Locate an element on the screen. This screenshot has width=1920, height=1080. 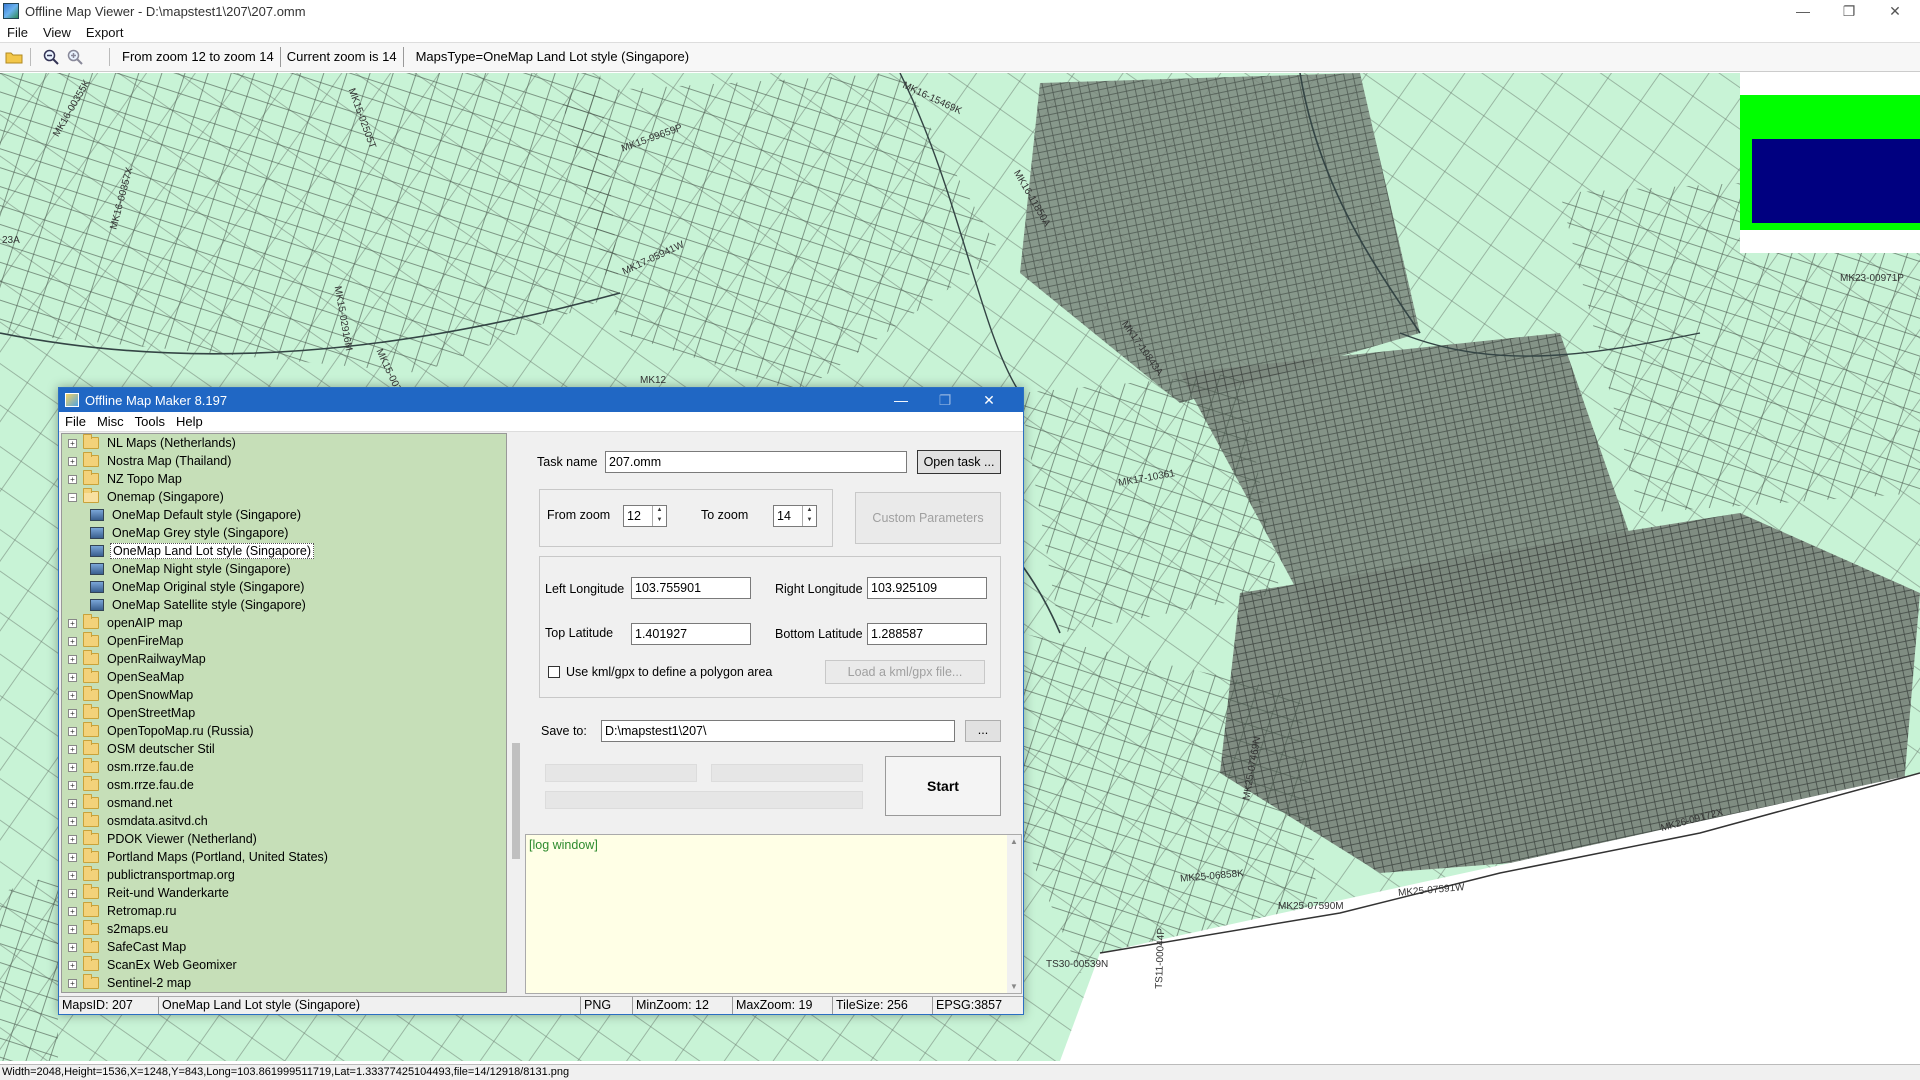
tree-item: + osmdata.asitvd.ch is located at coordinates (284, 821).